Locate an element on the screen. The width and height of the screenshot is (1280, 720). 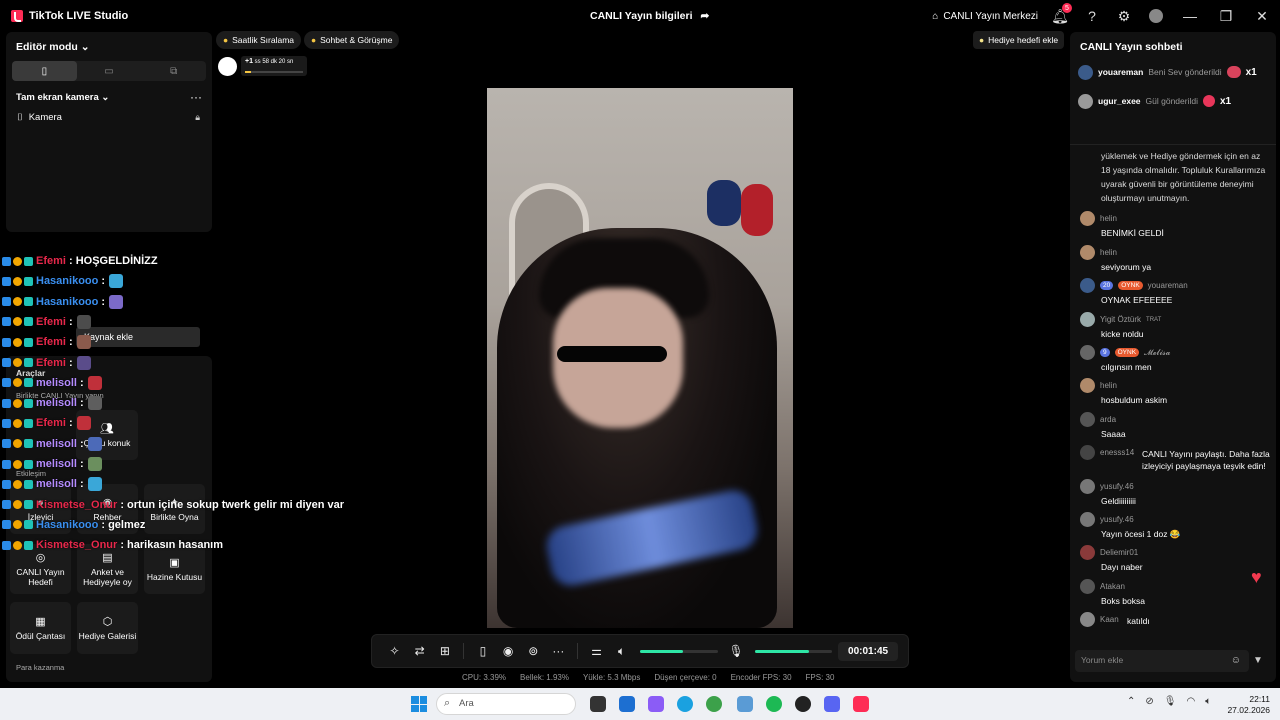
comment-input: Yorum ekle ☺ is located at coordinates (1162, 661).